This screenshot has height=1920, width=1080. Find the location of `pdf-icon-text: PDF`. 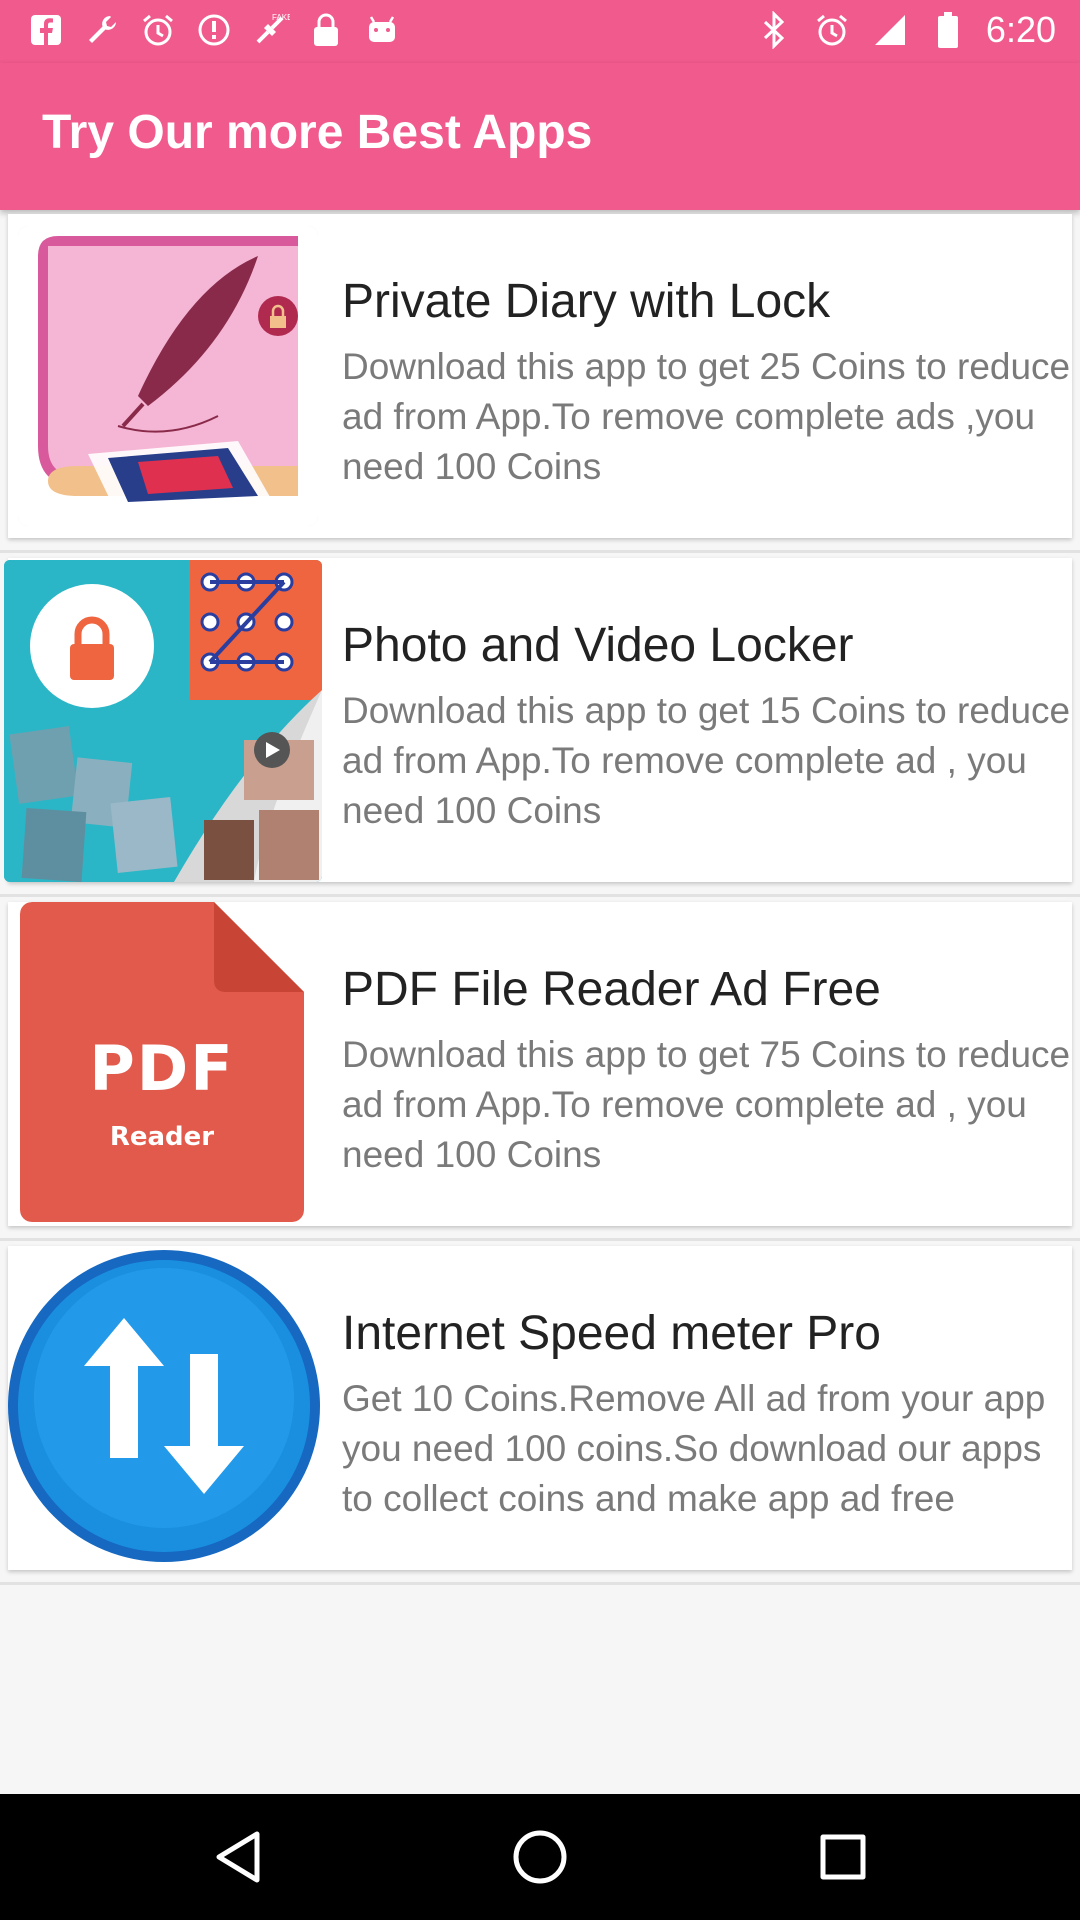

pdf-icon-text: PDF is located at coordinates (162, 1068).